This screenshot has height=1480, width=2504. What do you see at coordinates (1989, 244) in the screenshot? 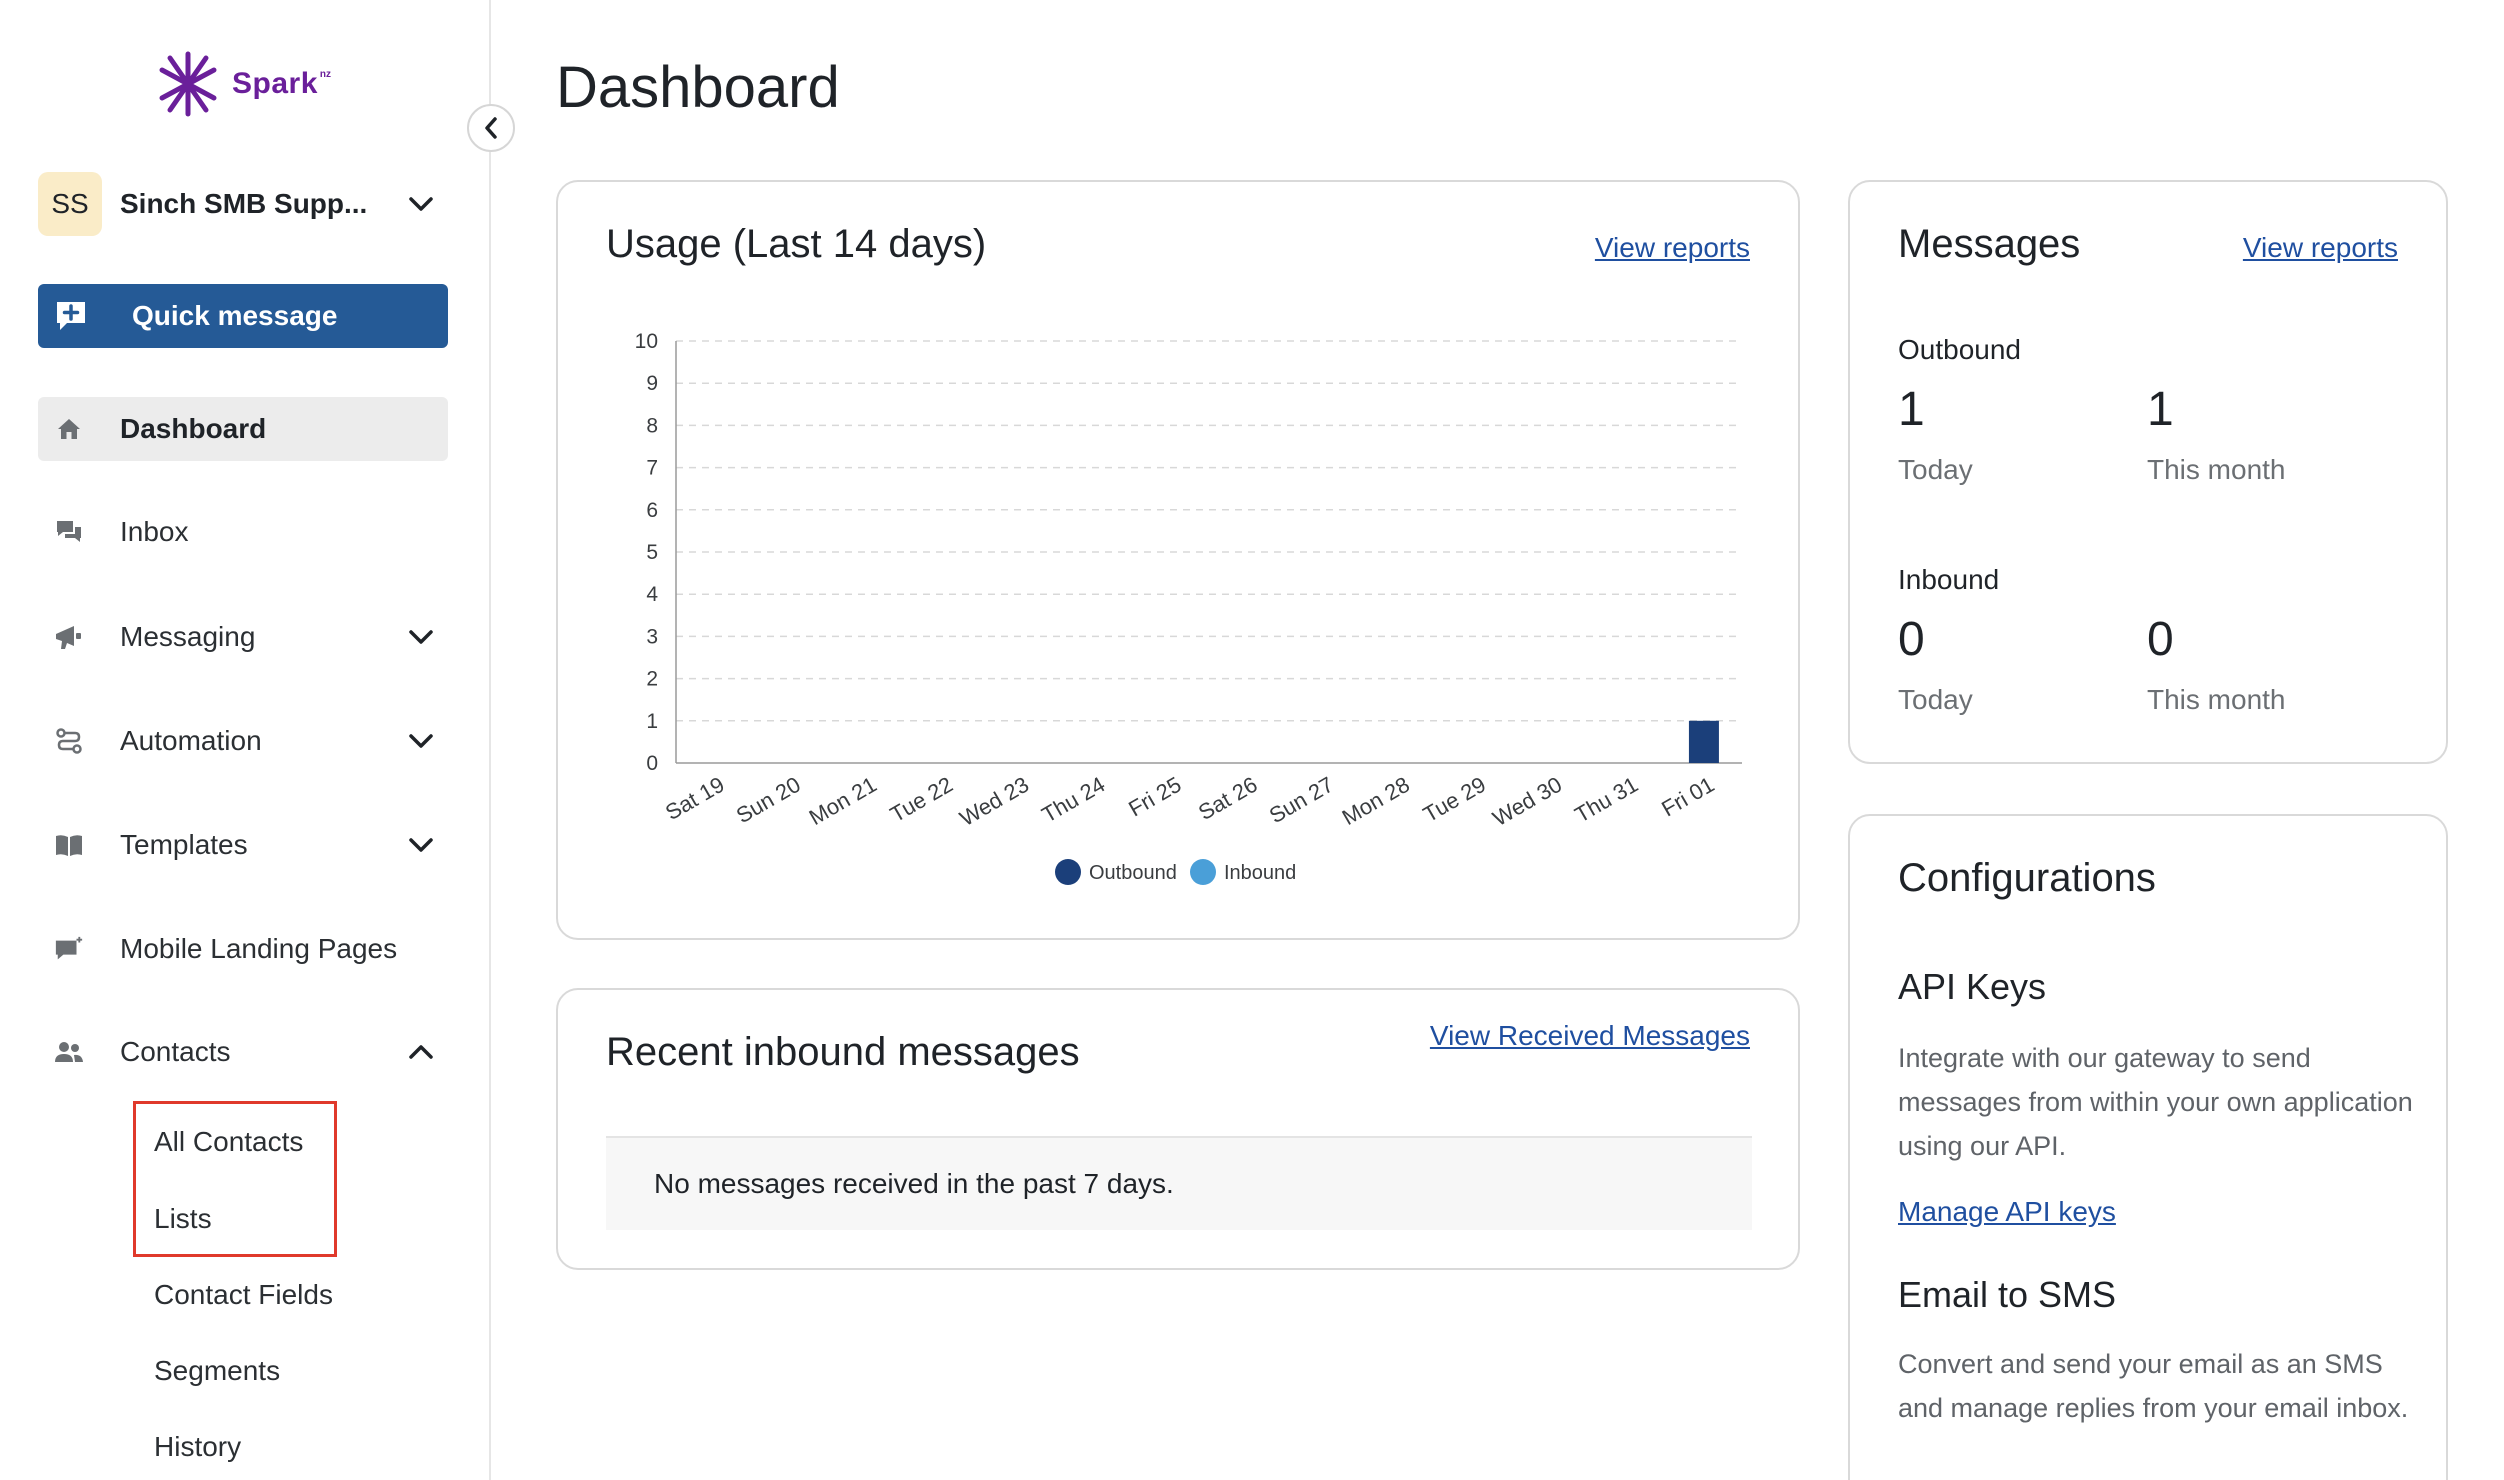
I see `messages-title: Messages` at bounding box center [1989, 244].